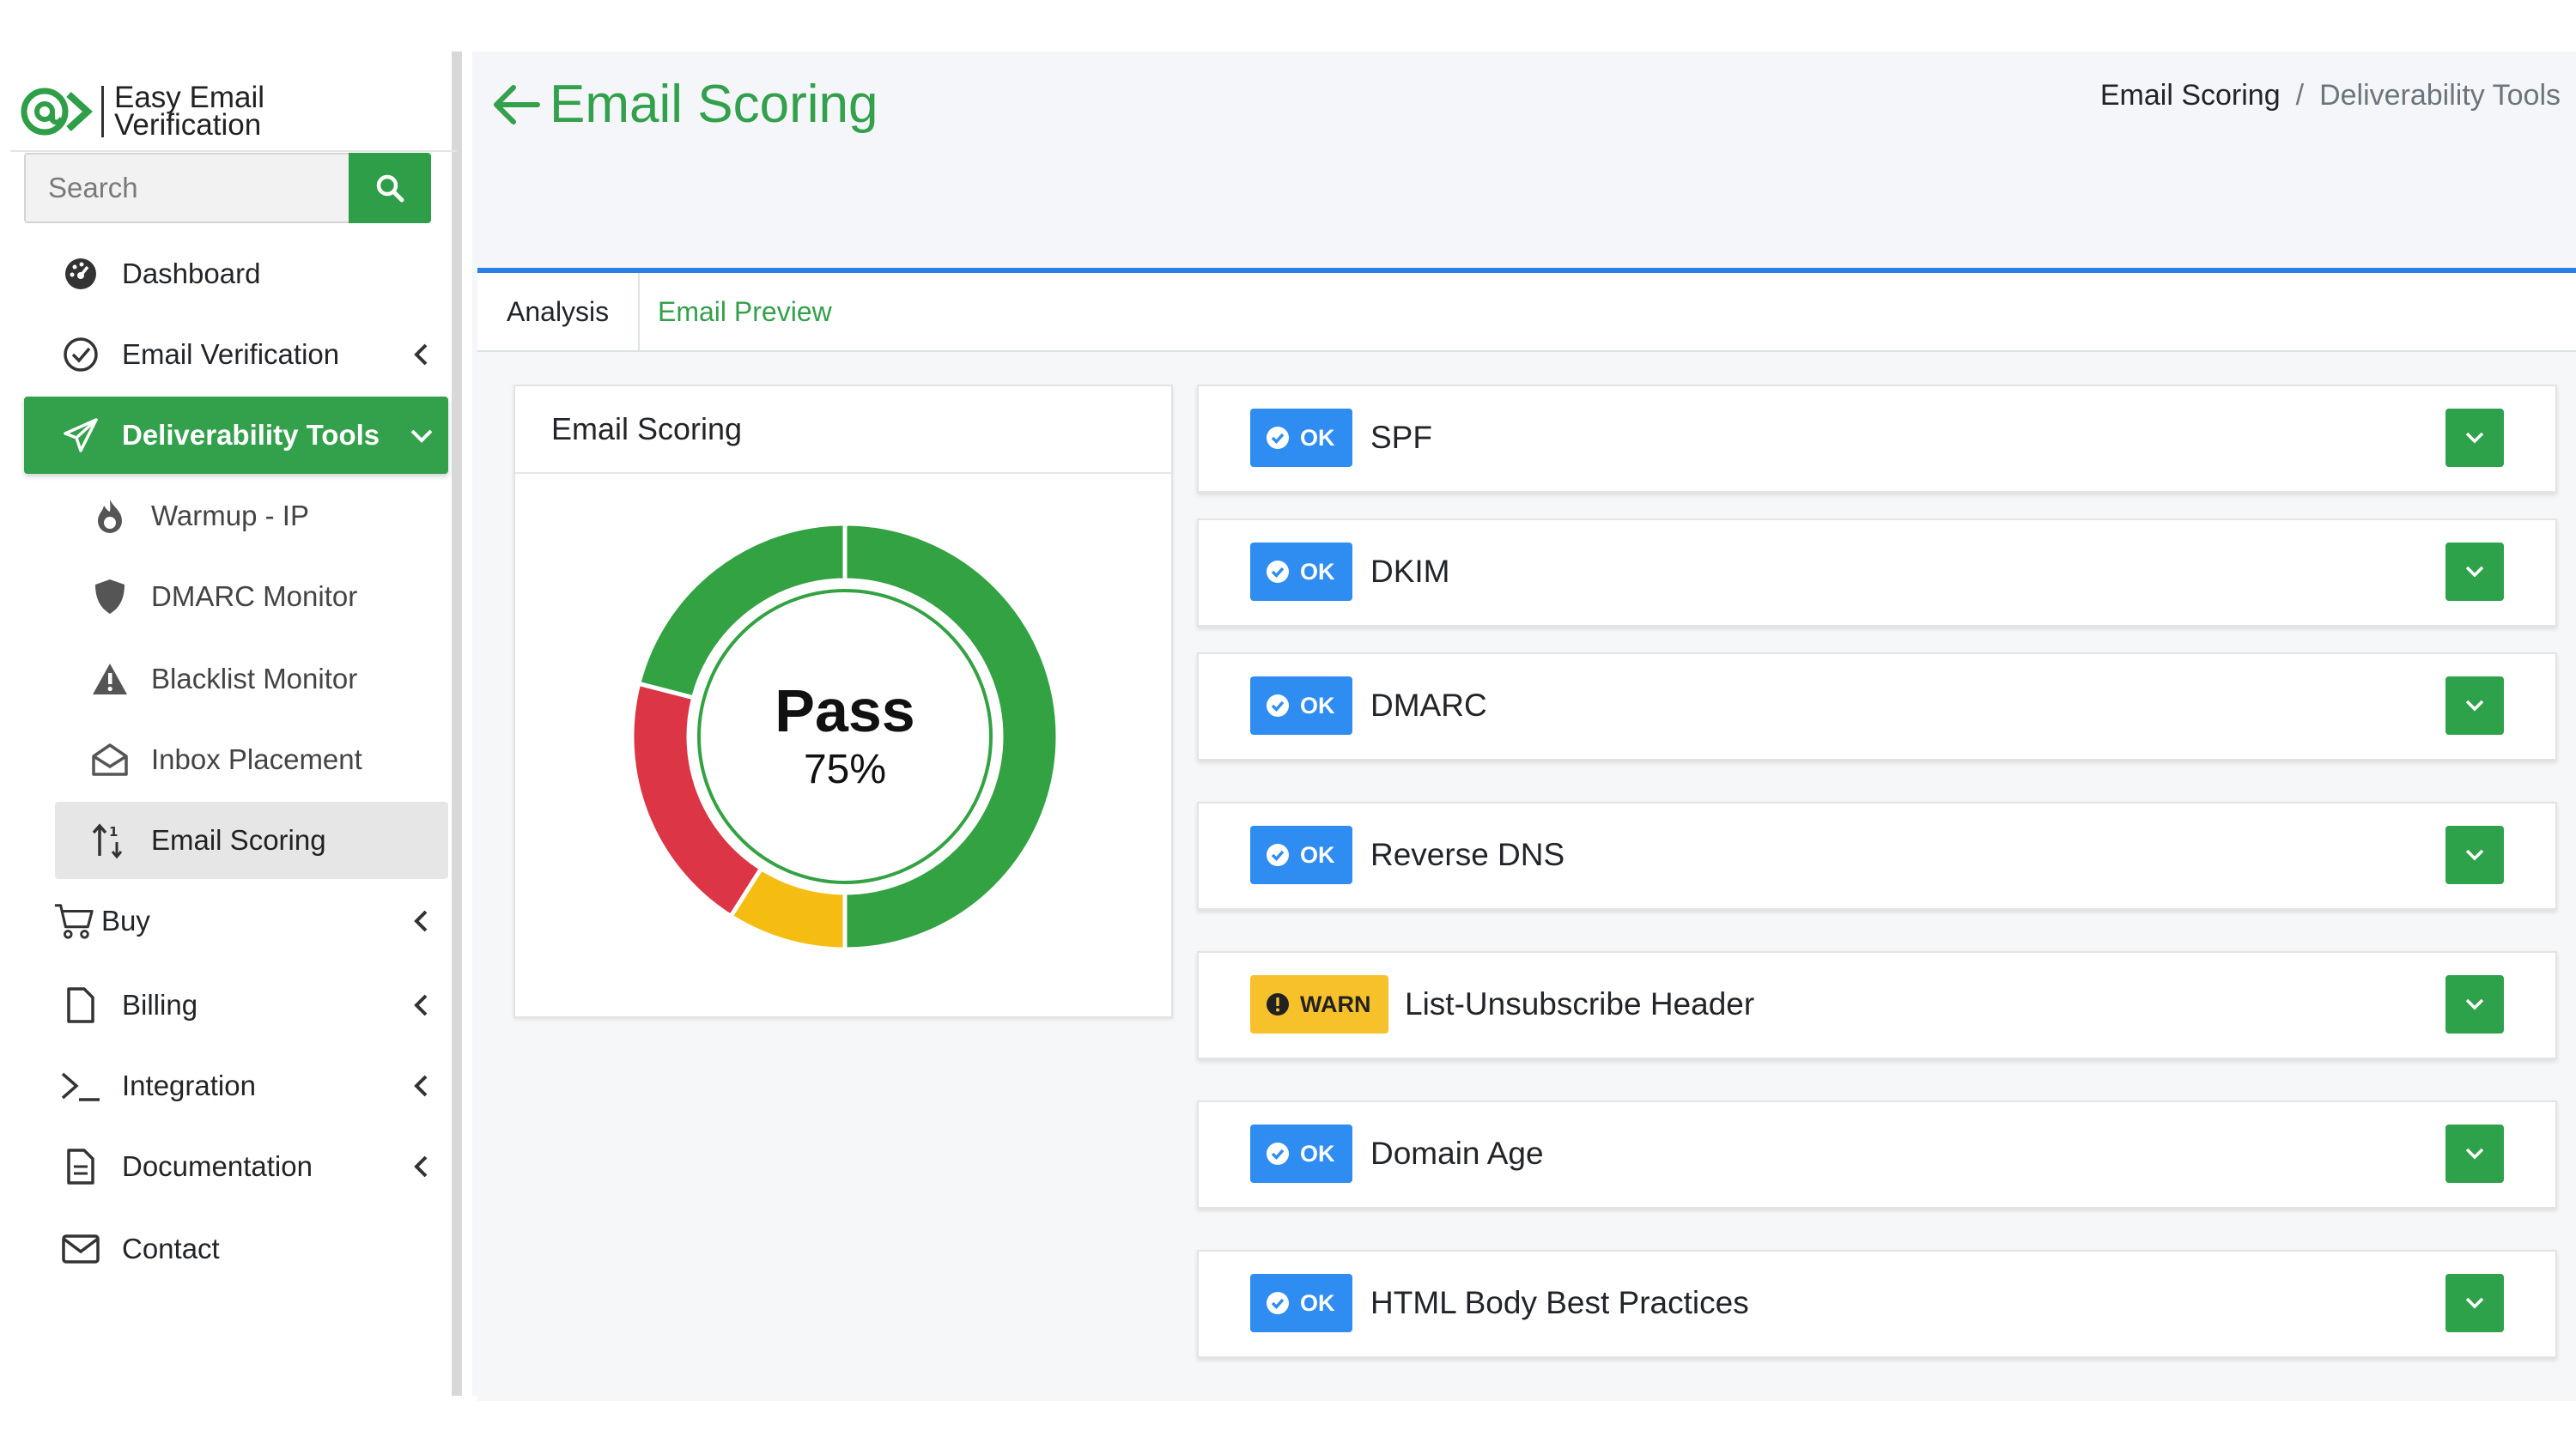  Describe the element at coordinates (2190, 95) in the screenshot. I see `breadcrumb-item: Email Scoring` at that location.